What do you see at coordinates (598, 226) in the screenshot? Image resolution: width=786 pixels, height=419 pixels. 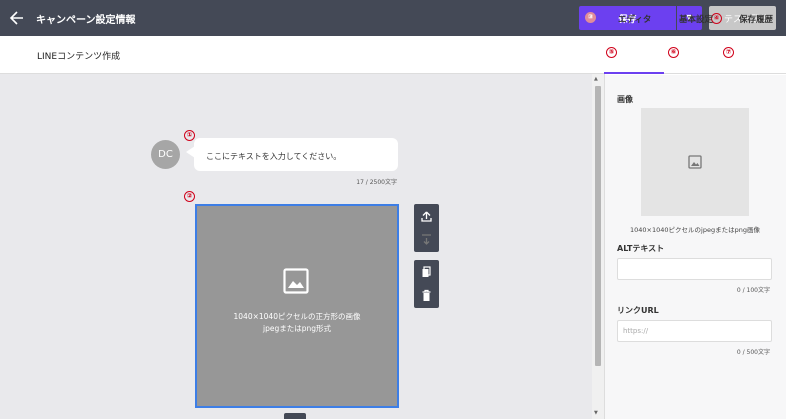 I see `scrollbar-thumb` at bounding box center [598, 226].